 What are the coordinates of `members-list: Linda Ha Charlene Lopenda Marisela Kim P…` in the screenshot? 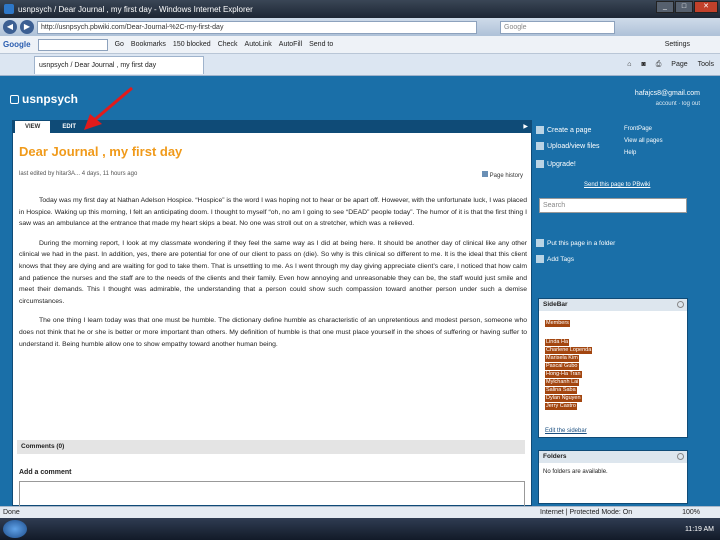 It's located at (613, 374).